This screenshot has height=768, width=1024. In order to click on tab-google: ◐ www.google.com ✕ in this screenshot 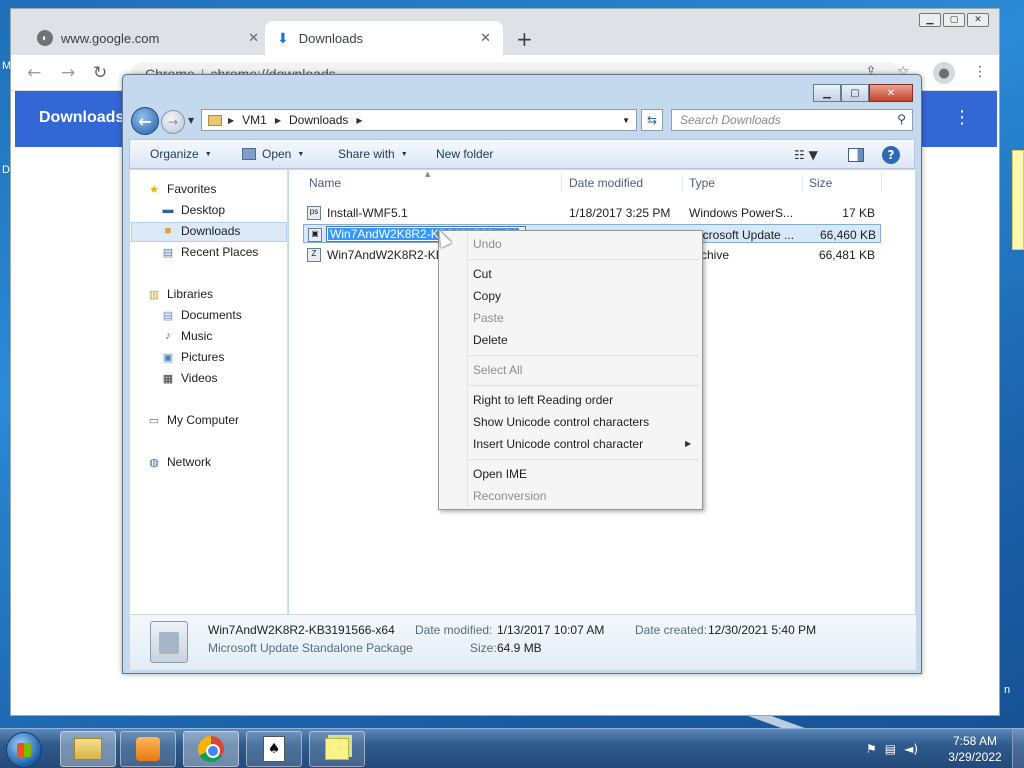, I will do `click(148, 38)`.